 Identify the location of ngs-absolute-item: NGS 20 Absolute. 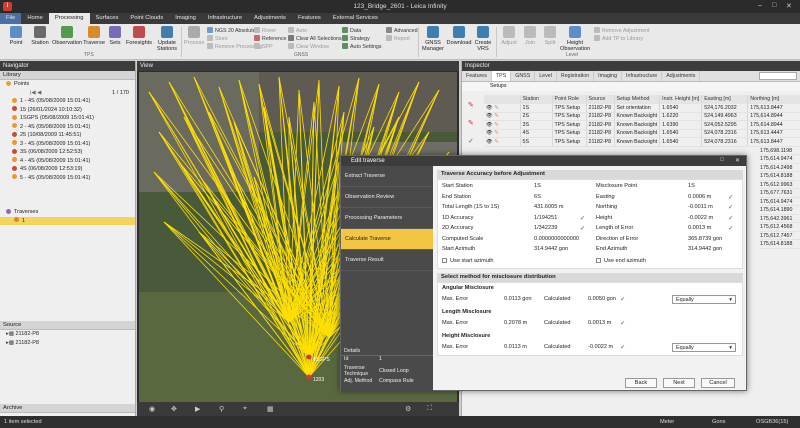
(231, 30).